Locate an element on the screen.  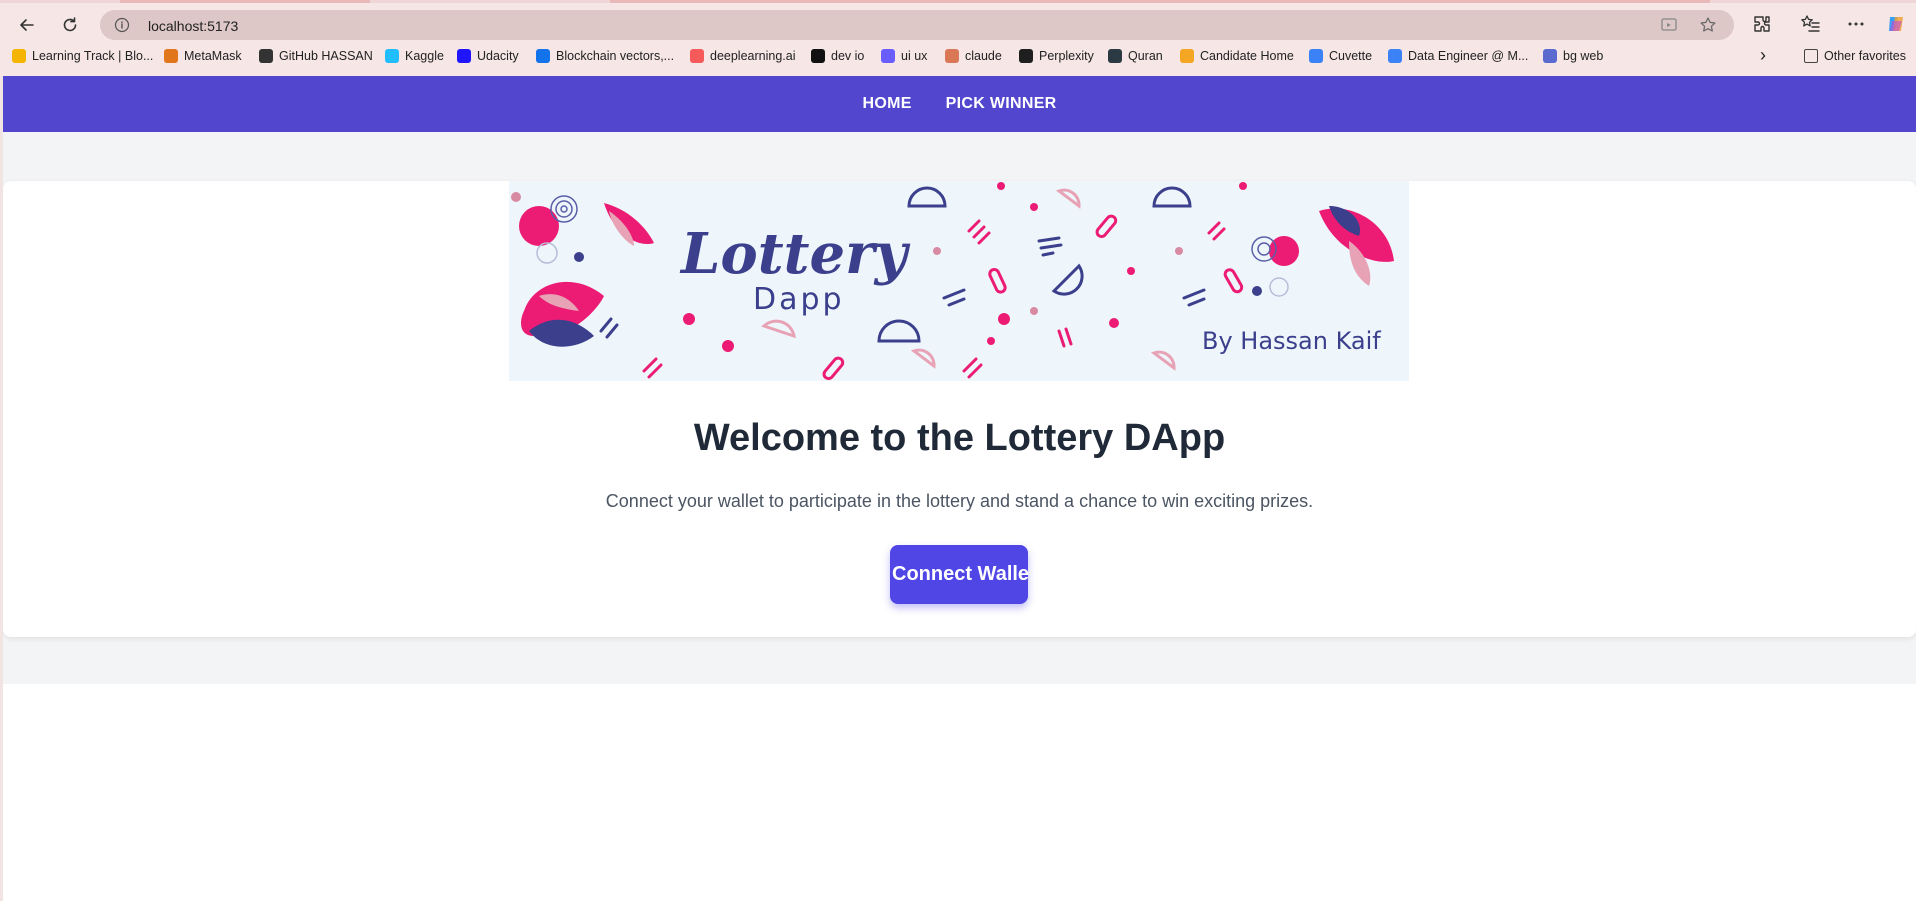
doc-icon is located at coordinates (1395, 56).